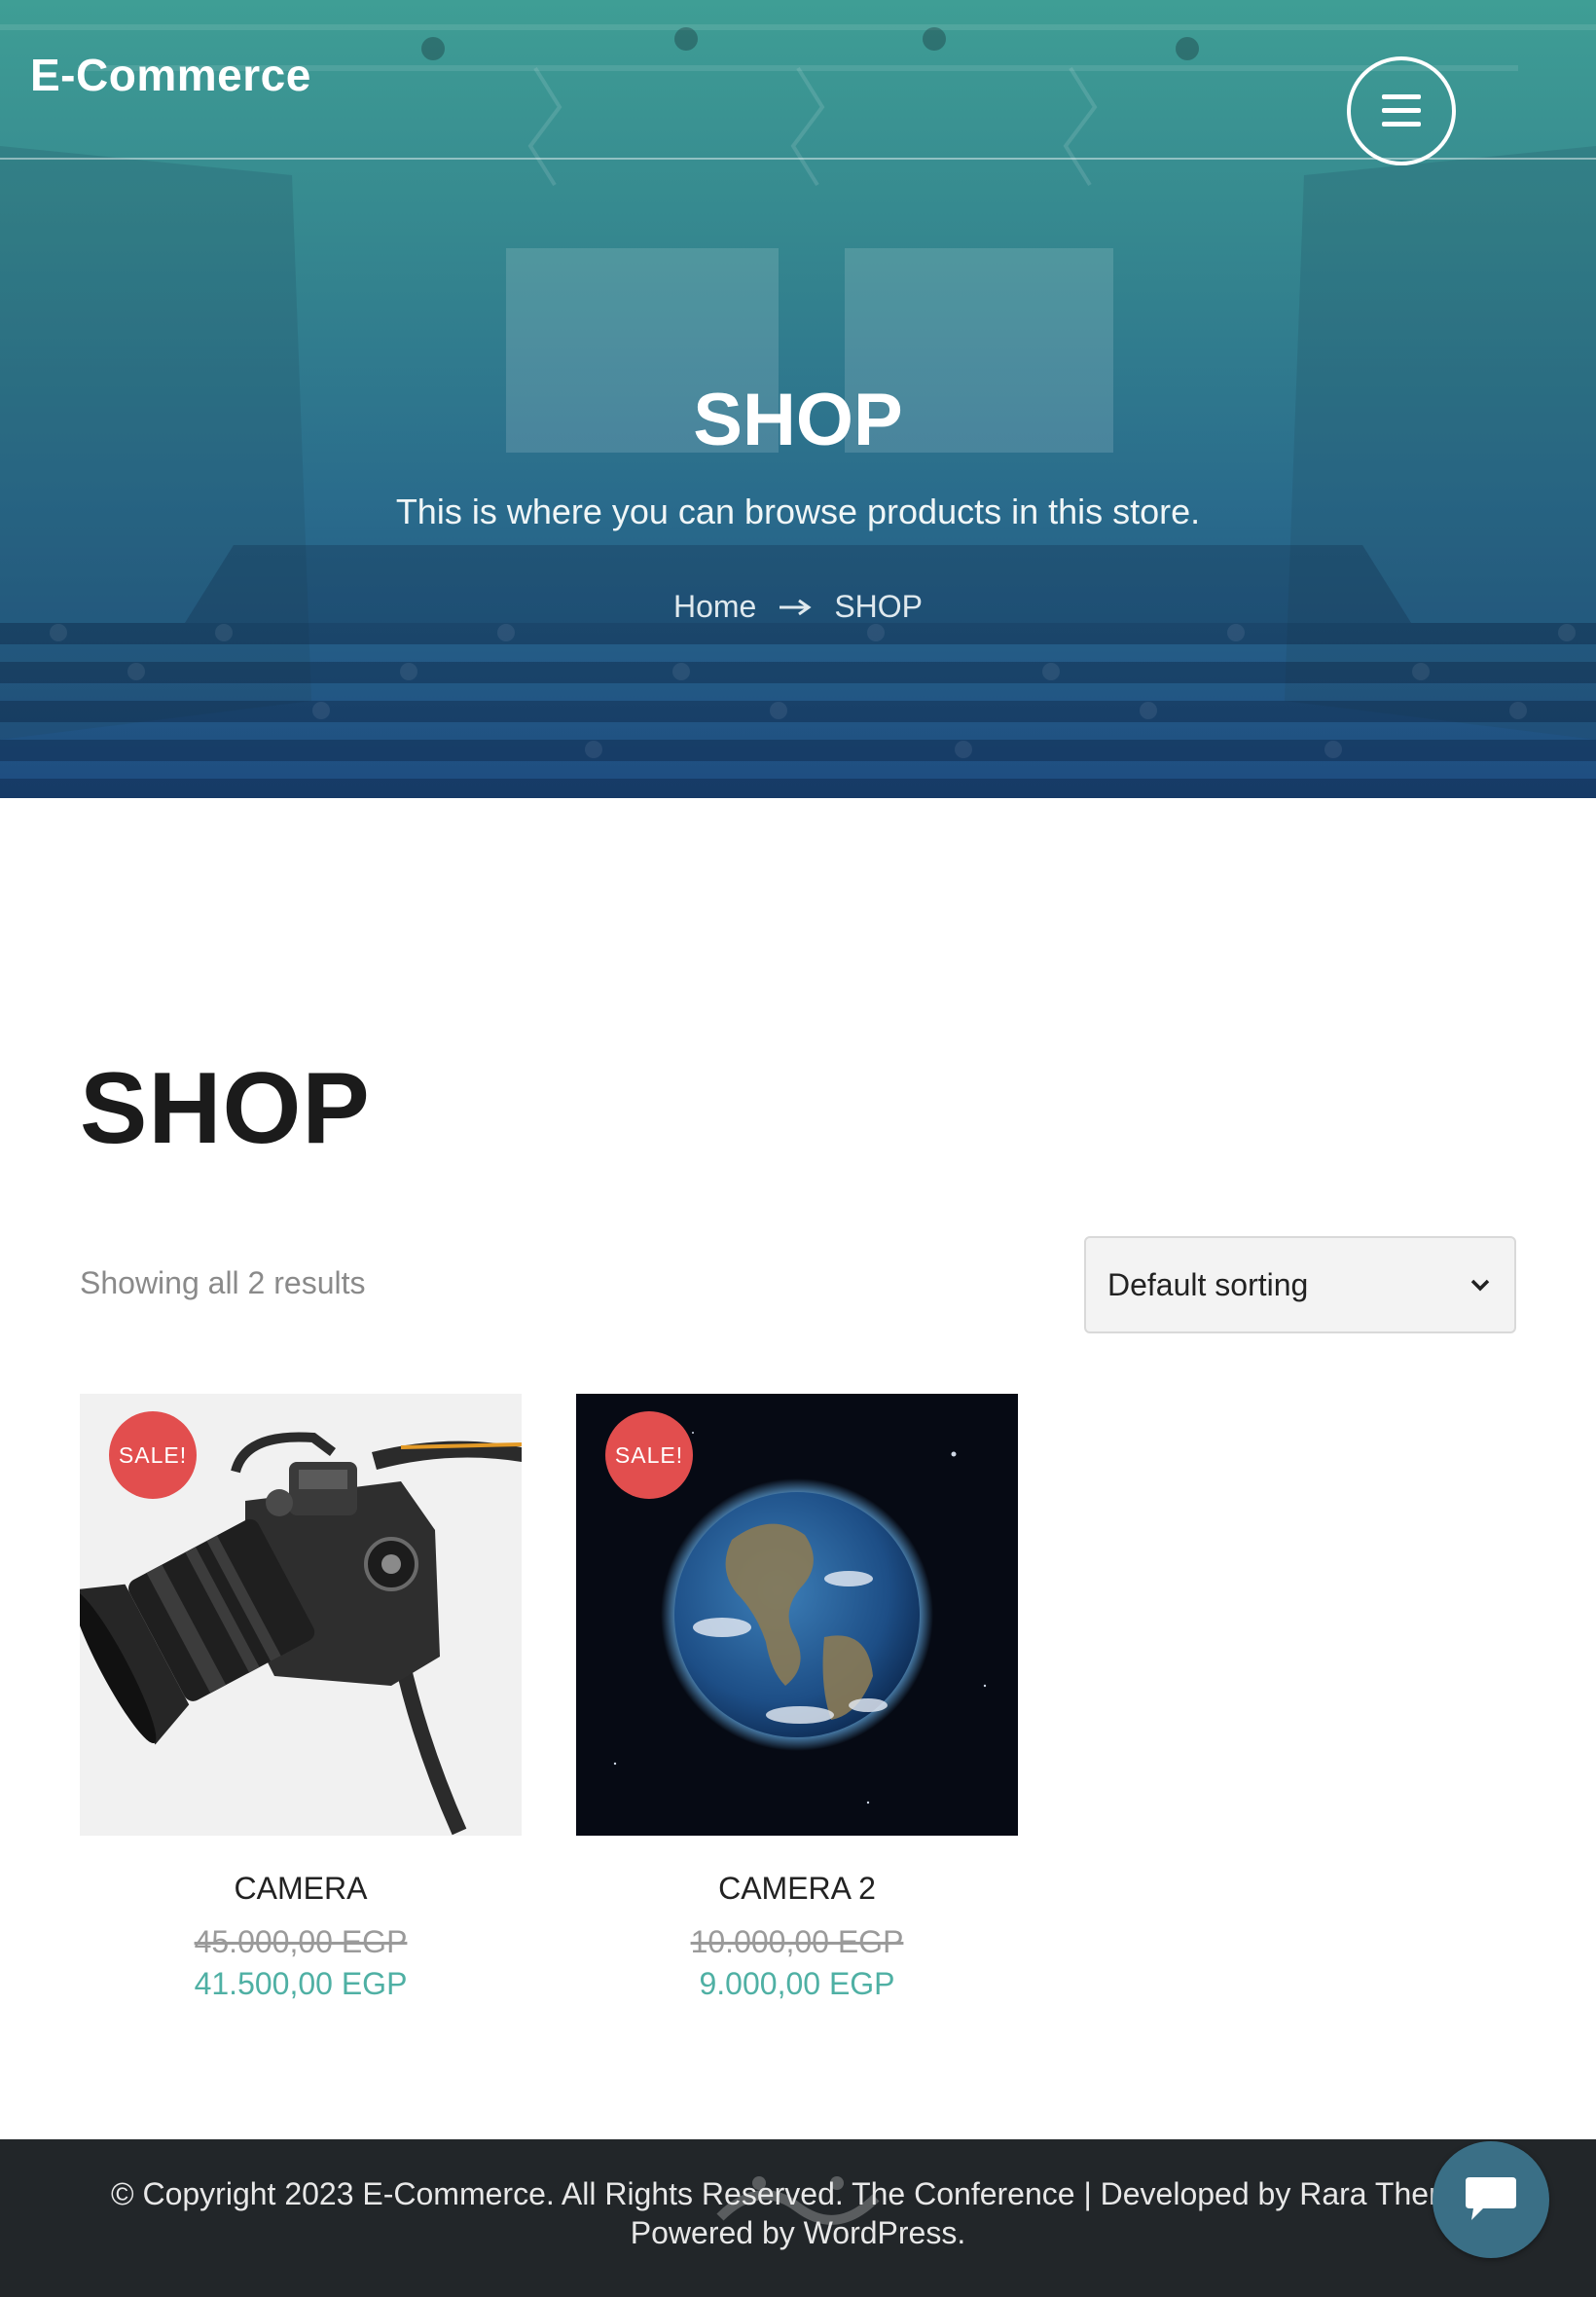  I want to click on wordpress-link: Powered by WordPress., so click(798, 2232).